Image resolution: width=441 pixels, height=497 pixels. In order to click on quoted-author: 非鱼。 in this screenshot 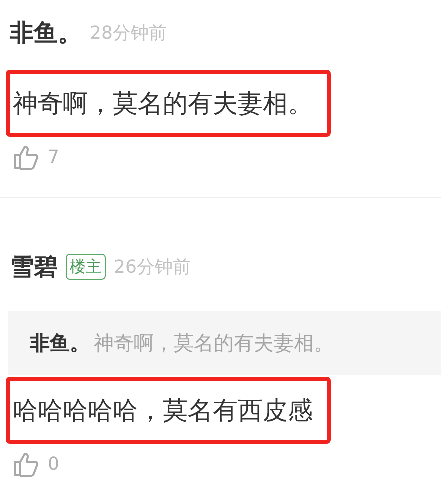, I will do `click(60, 343)`.